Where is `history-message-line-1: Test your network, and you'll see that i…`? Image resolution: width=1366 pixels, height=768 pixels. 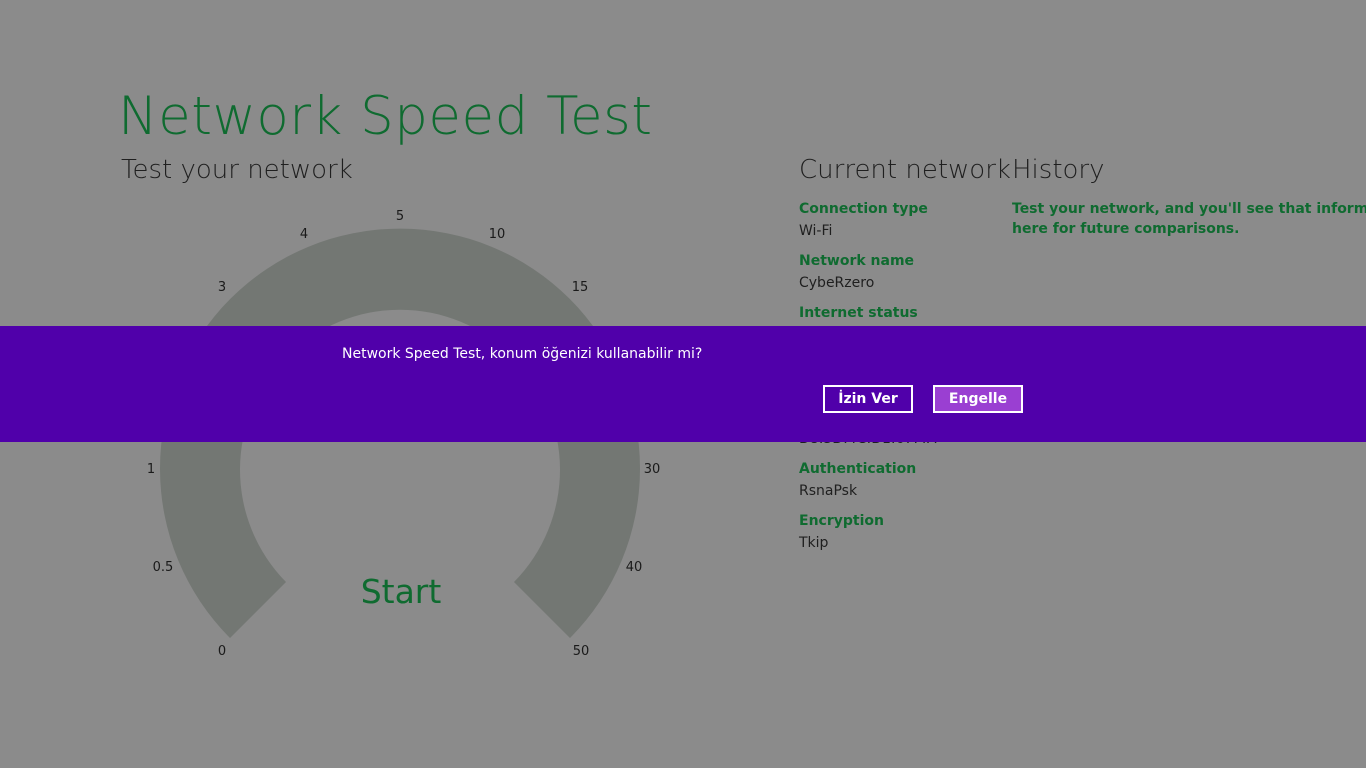
history-message-line-1: Test your network, and you'll see that i… is located at coordinates (1189, 209).